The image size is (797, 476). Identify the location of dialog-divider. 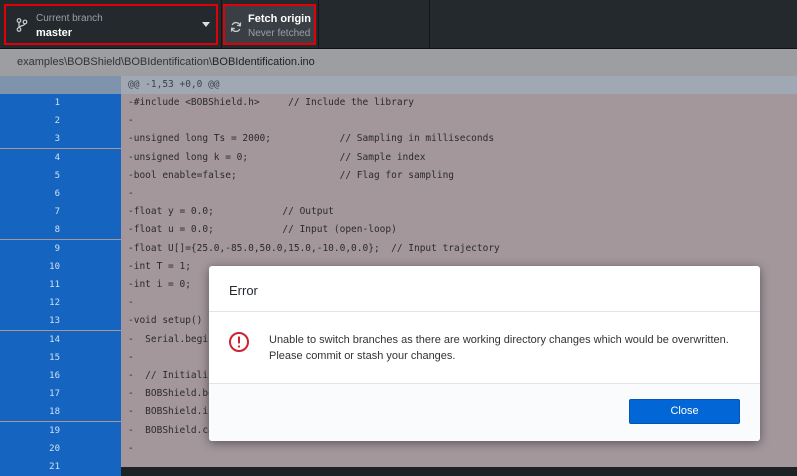
(484, 311).